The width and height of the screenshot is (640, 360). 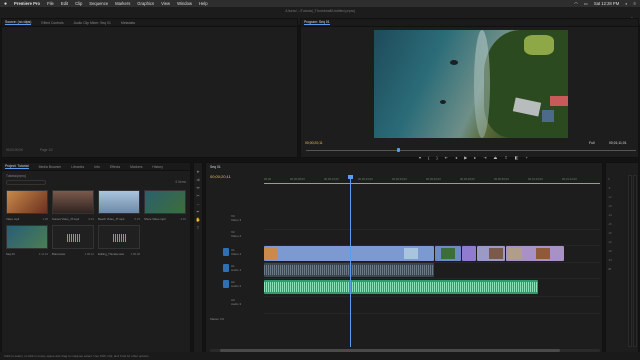 I want to click on marker-icon: ▾, so click(x=420, y=157).